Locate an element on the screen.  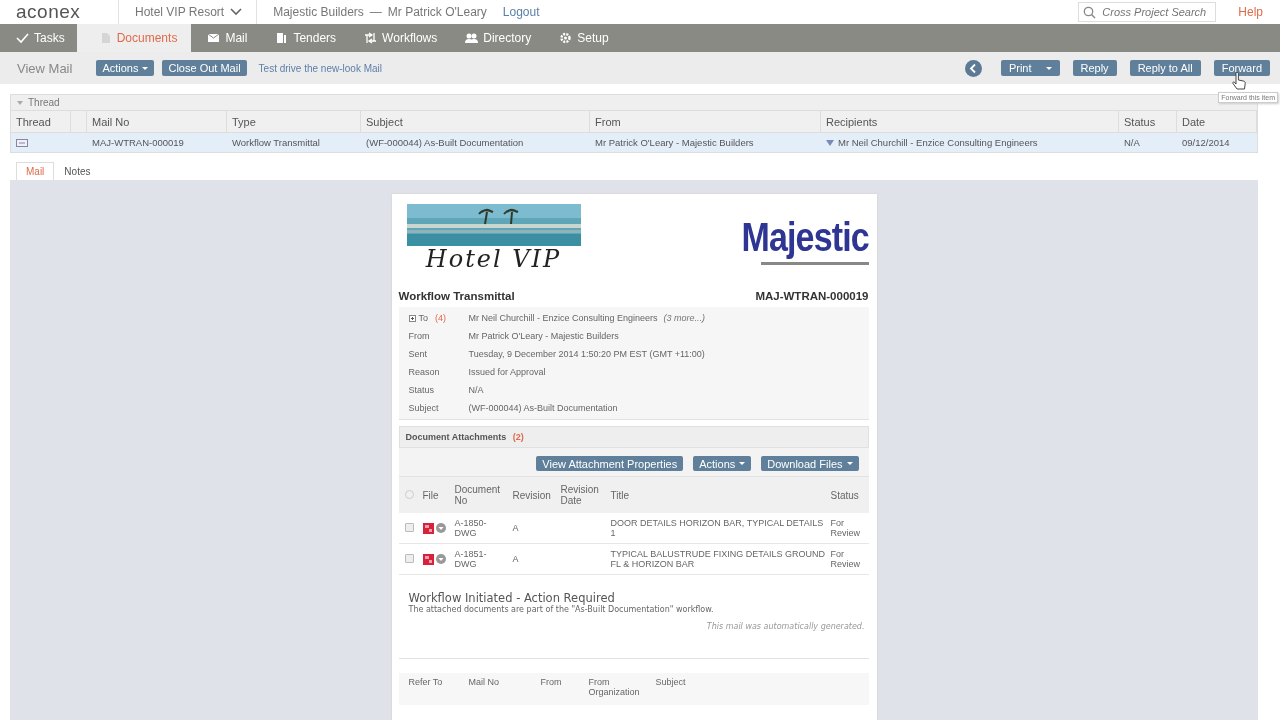
nav-tab: Tasks is located at coordinates (38, 38).